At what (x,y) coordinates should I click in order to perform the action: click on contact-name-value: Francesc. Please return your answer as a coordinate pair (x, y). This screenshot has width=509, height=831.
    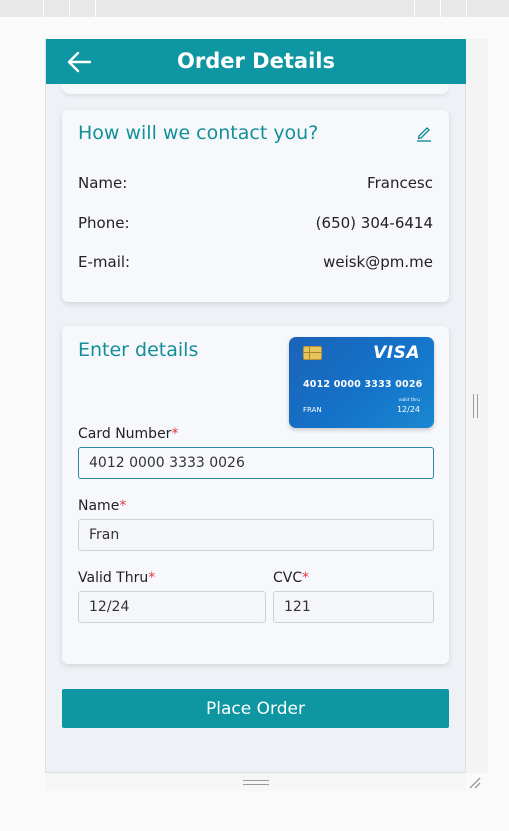
    Looking at the image, I should click on (400, 183).